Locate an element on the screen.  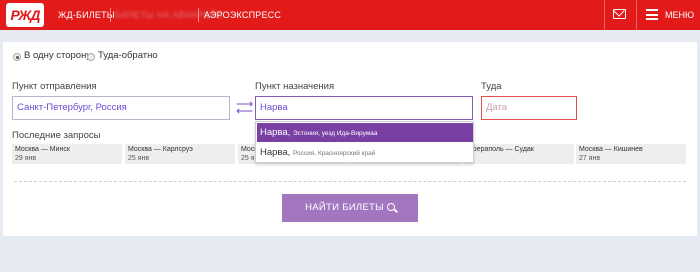
suggestion-item: Нарва, Эстония, уезд Ида-Вирумаа is located at coordinates (365, 132).